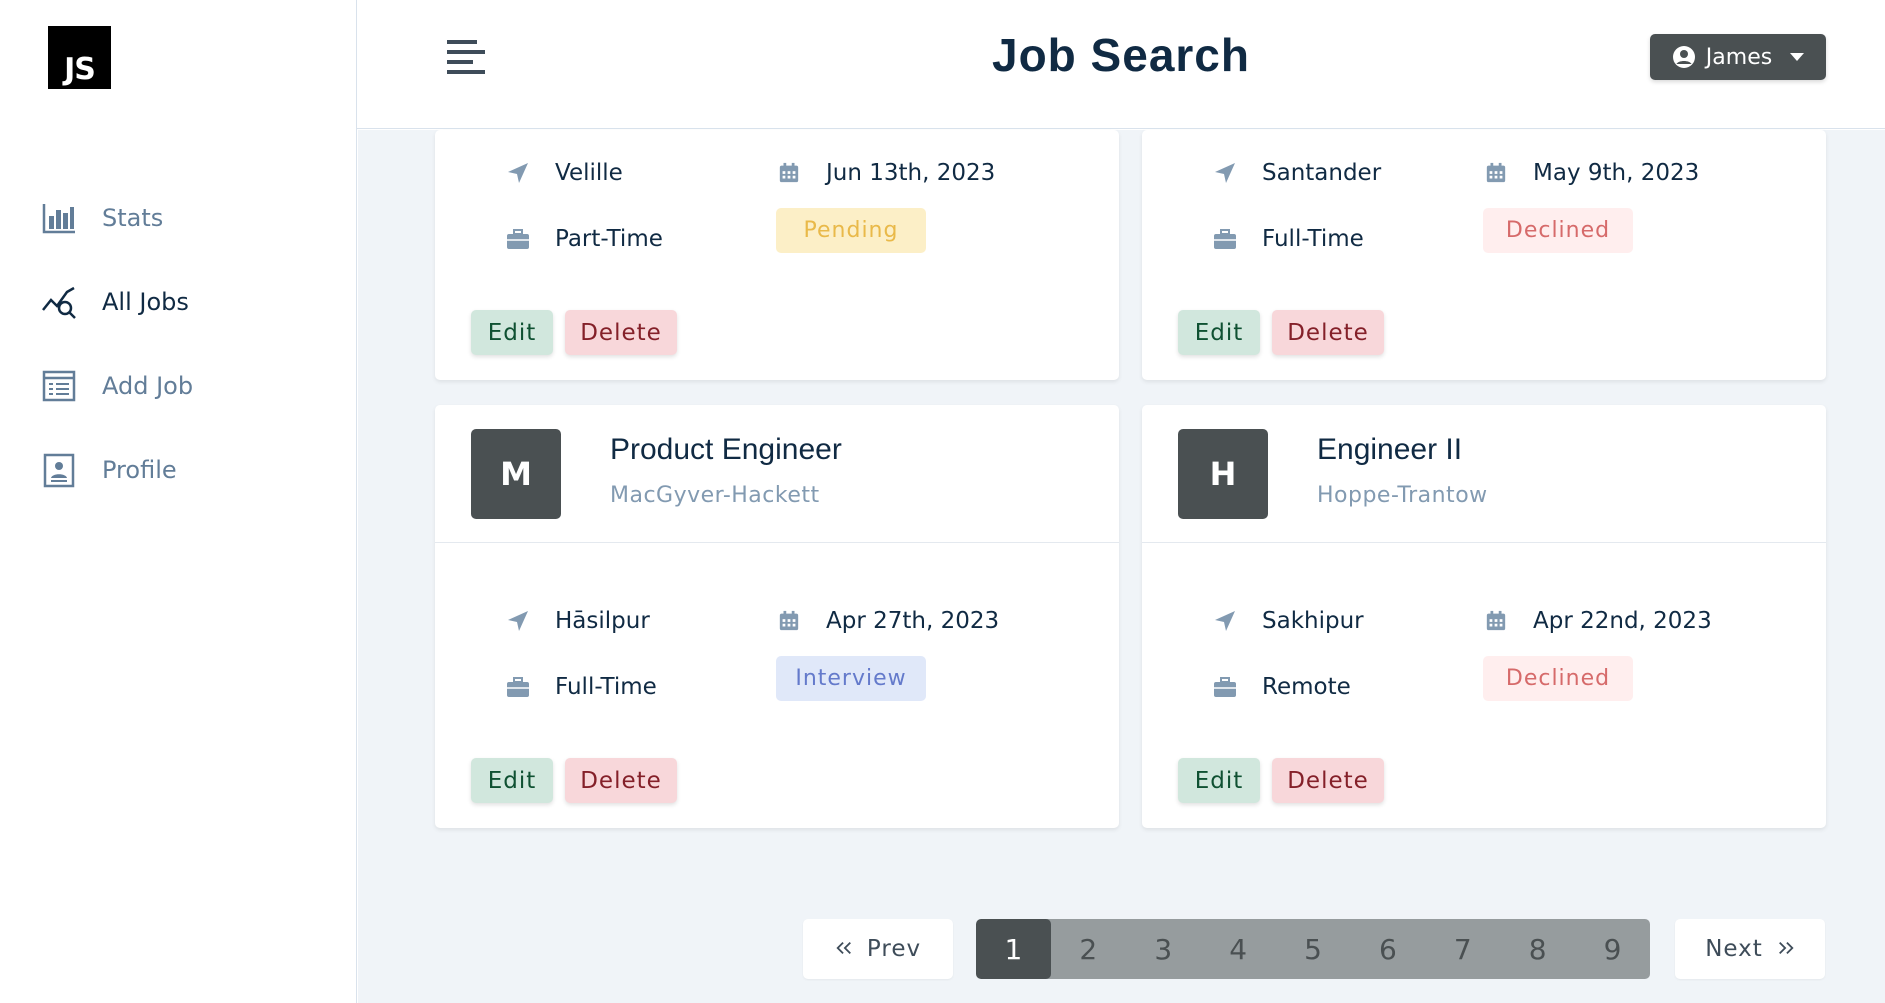 The height and width of the screenshot is (1003, 1885). I want to click on sidebar-item-label: Profile, so click(139, 470).